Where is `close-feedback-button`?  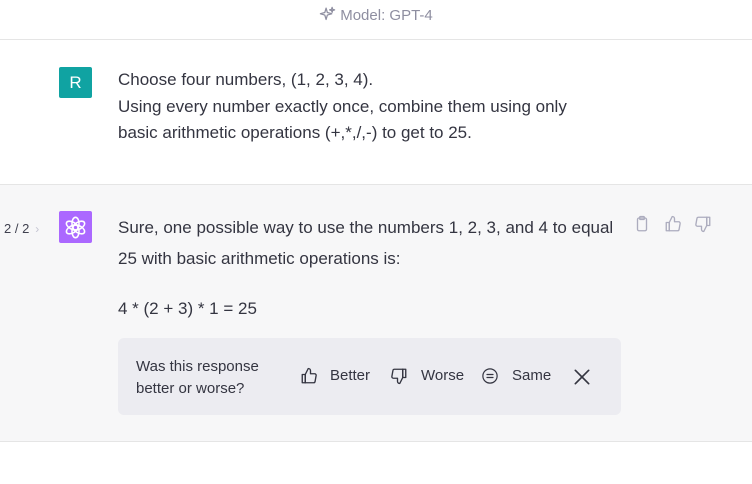 close-feedback-button is located at coordinates (582, 377).